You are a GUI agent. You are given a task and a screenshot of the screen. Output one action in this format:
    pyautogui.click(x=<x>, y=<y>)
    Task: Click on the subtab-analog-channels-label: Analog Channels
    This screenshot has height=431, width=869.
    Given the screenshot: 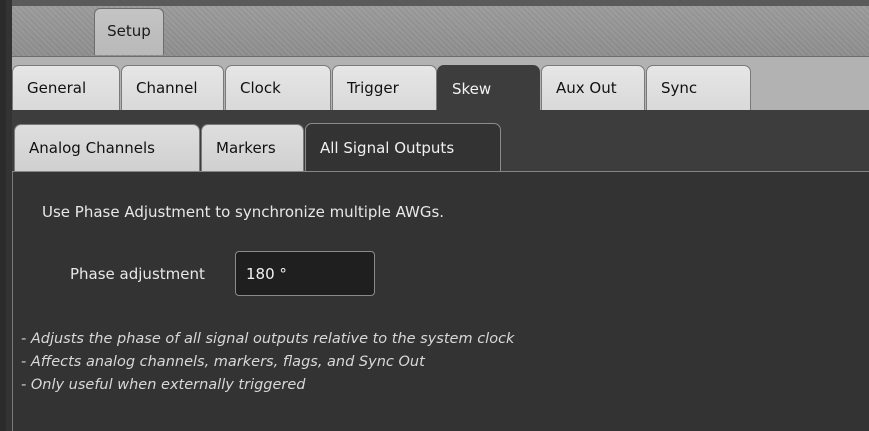 What is the action you would take?
    pyautogui.click(x=92, y=148)
    